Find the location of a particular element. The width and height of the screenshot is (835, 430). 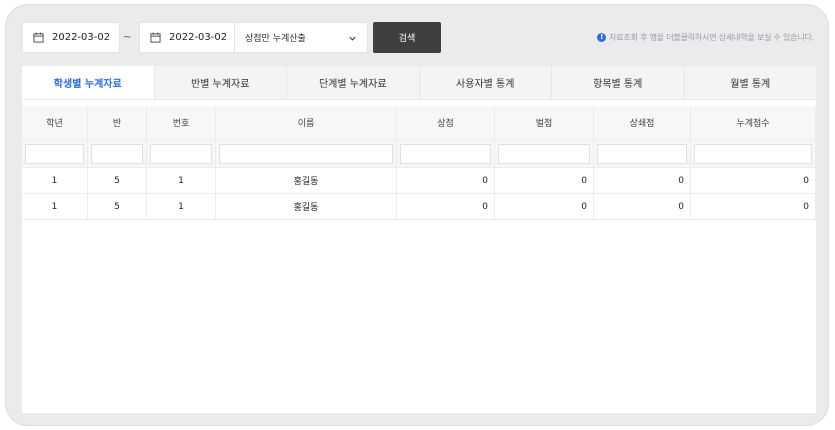

filter-number-input is located at coordinates (181, 153).